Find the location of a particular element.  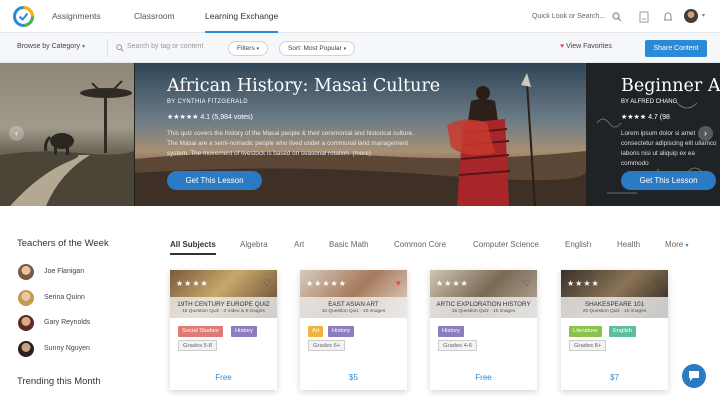

view-favorites-link: ♥ View Favorites is located at coordinates (586, 46).